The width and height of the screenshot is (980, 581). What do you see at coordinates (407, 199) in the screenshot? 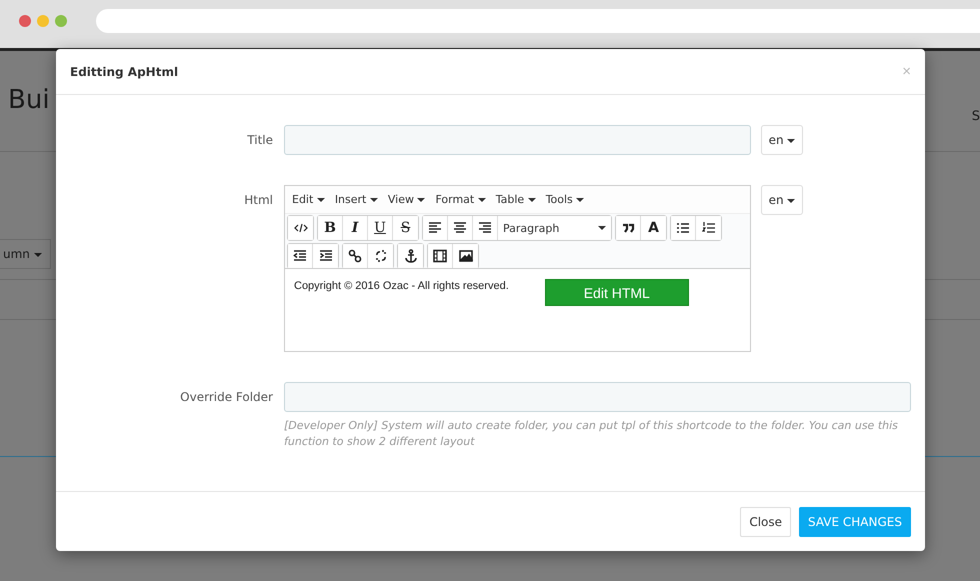
I see `menu-item: View` at bounding box center [407, 199].